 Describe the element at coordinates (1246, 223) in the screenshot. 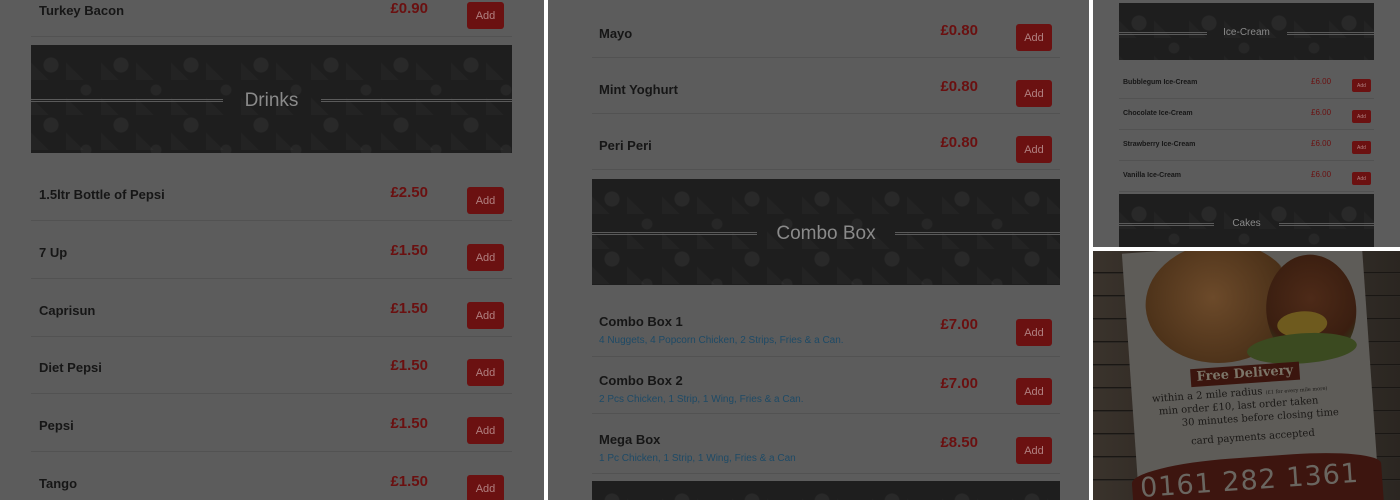

I see `section-title: Cakes` at that location.